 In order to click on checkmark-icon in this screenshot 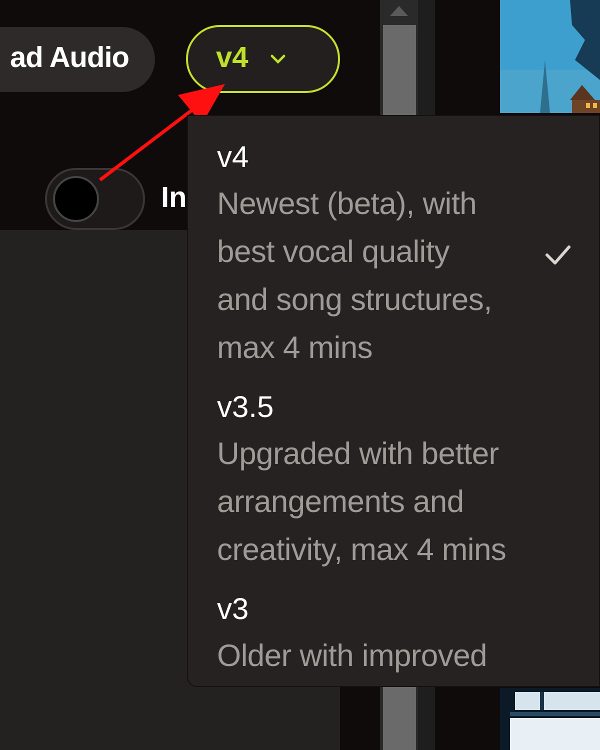, I will do `click(558, 255)`.